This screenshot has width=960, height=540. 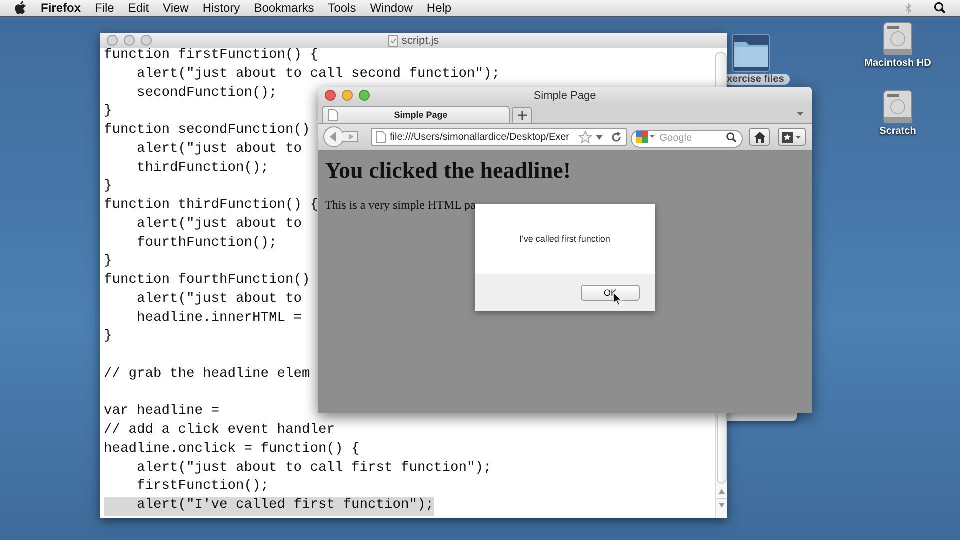 What do you see at coordinates (219, 318) in the screenshot?
I see `code-line: headline.innerHTML =` at bounding box center [219, 318].